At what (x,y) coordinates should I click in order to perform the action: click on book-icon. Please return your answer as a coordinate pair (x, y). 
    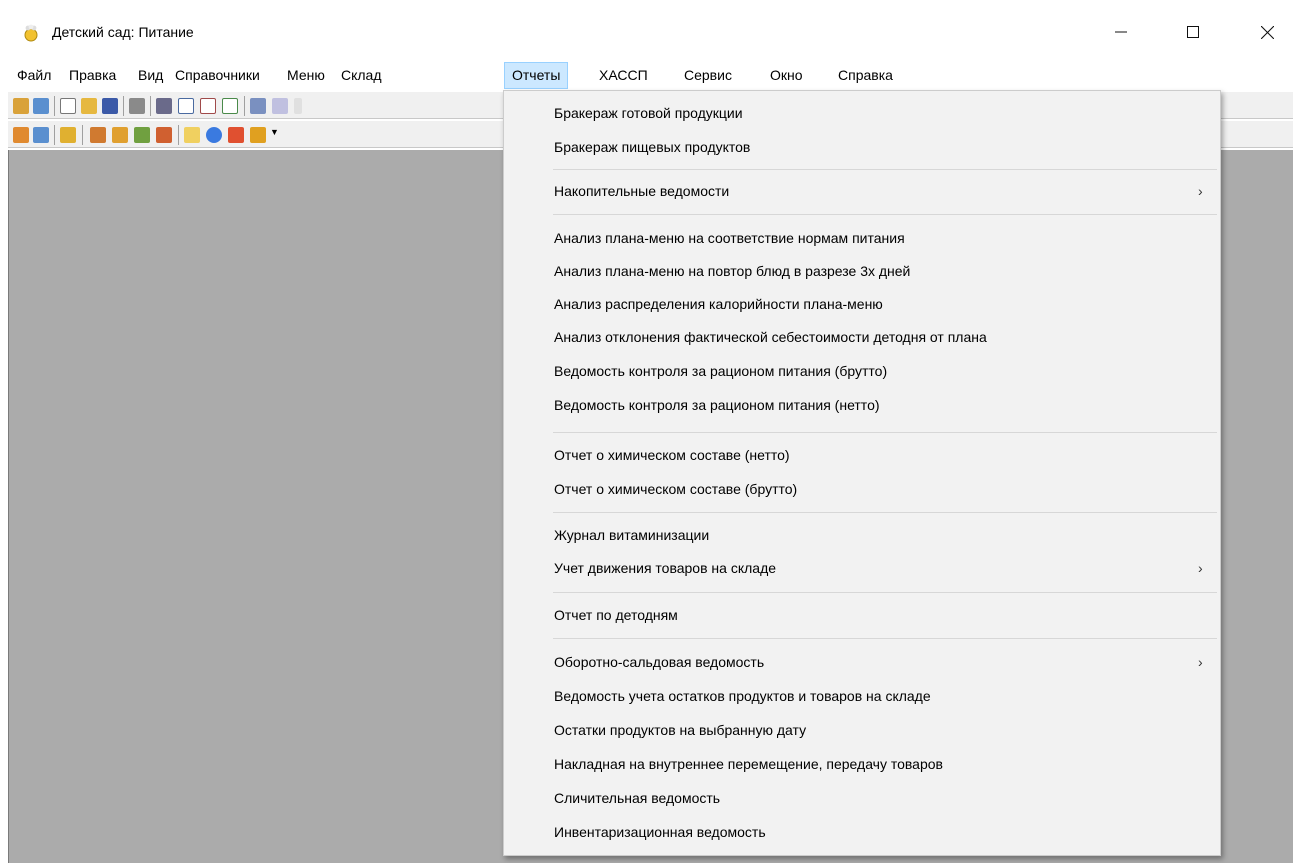
    Looking at the image, I should click on (258, 106).